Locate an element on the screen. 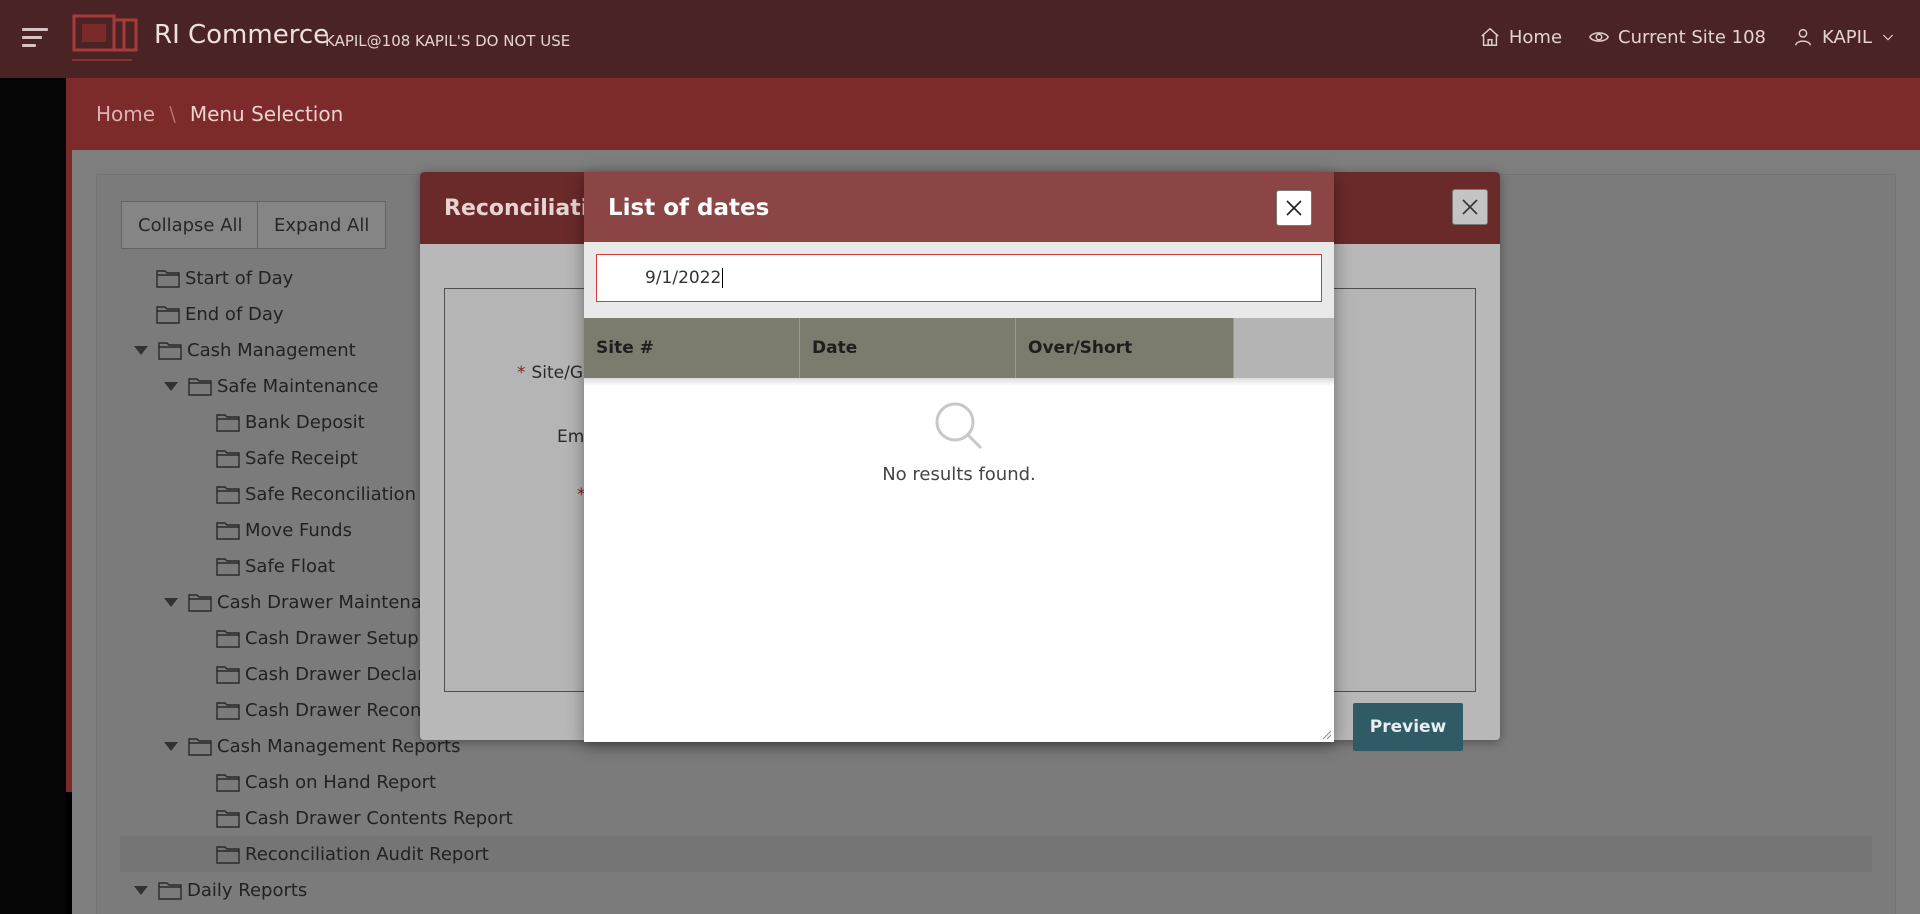  reconciliation-dialog-title: Reconciliatio is located at coordinates (524, 208).